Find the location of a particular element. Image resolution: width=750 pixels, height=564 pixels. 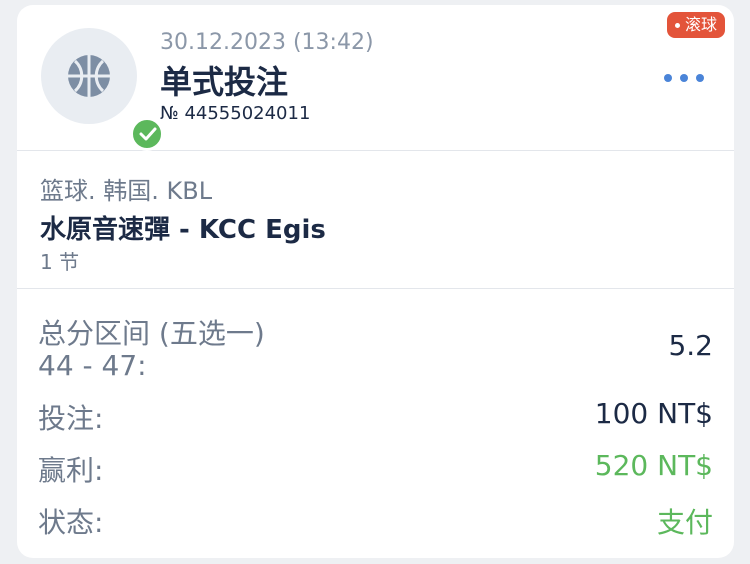

sport-avatar is located at coordinates (102, 89).